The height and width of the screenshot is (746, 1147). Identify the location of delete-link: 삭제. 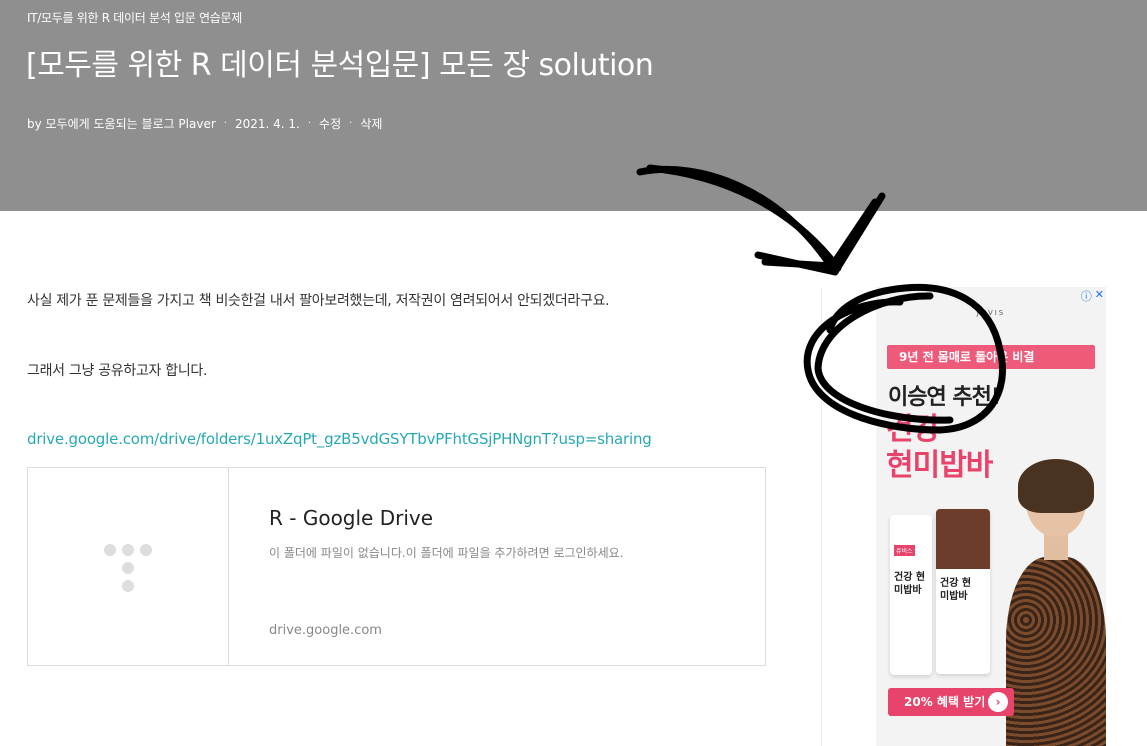
(371, 123).